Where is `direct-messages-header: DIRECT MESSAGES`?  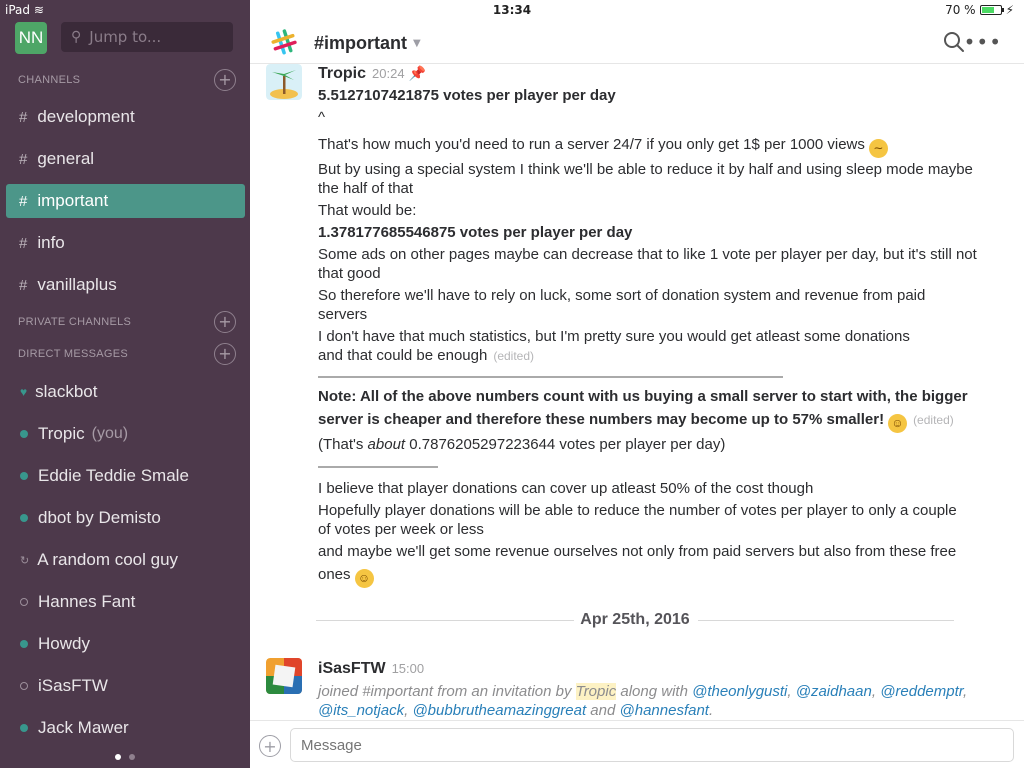
direct-messages-header: DIRECT MESSAGES is located at coordinates (73, 354).